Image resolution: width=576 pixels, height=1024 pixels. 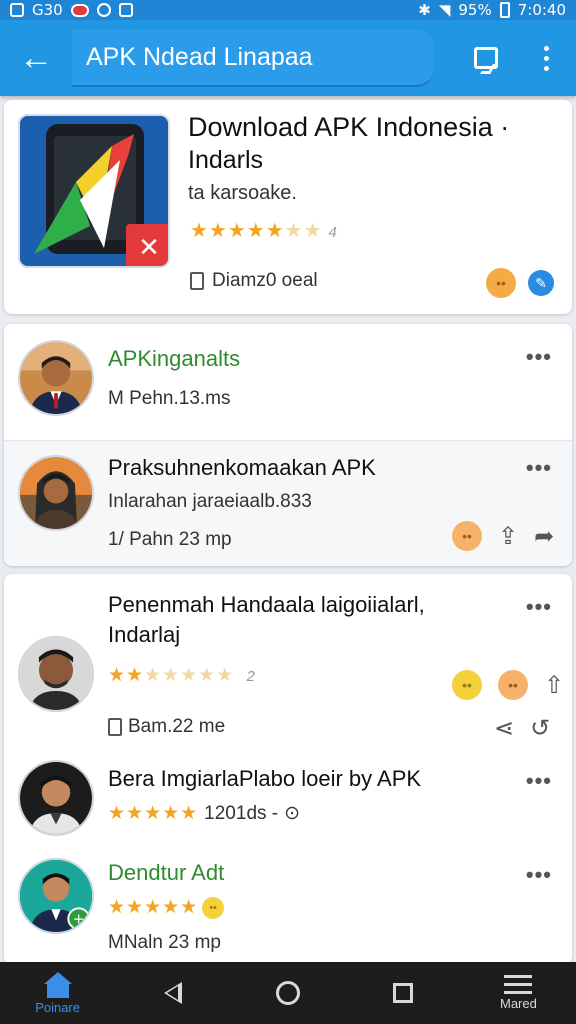 What do you see at coordinates (226, 160) in the screenshot?
I see `app-subtitle: Indarls` at bounding box center [226, 160].